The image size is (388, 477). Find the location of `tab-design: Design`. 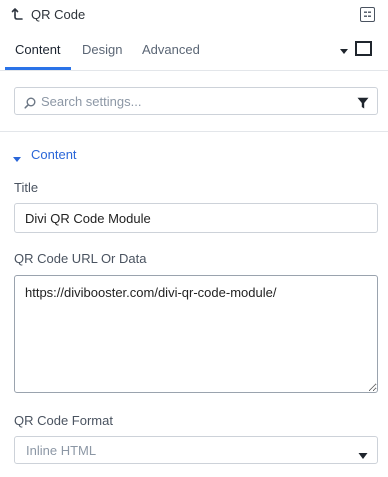

tab-design: Design is located at coordinates (102, 52).